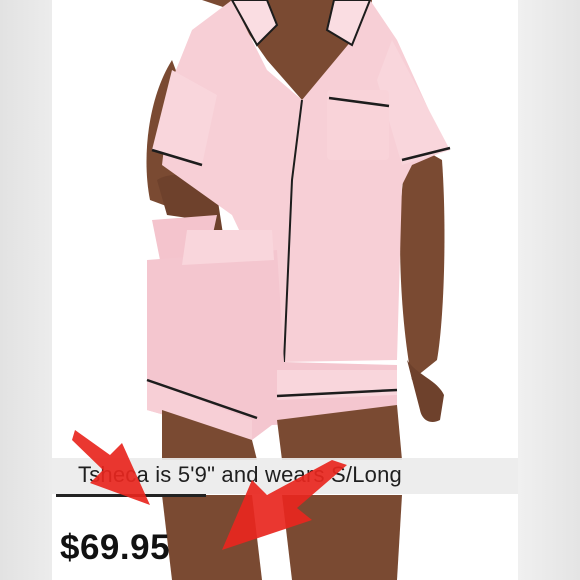 This screenshot has width=580, height=580. What do you see at coordinates (549, 290) in the screenshot?
I see `right-padding` at bounding box center [549, 290].